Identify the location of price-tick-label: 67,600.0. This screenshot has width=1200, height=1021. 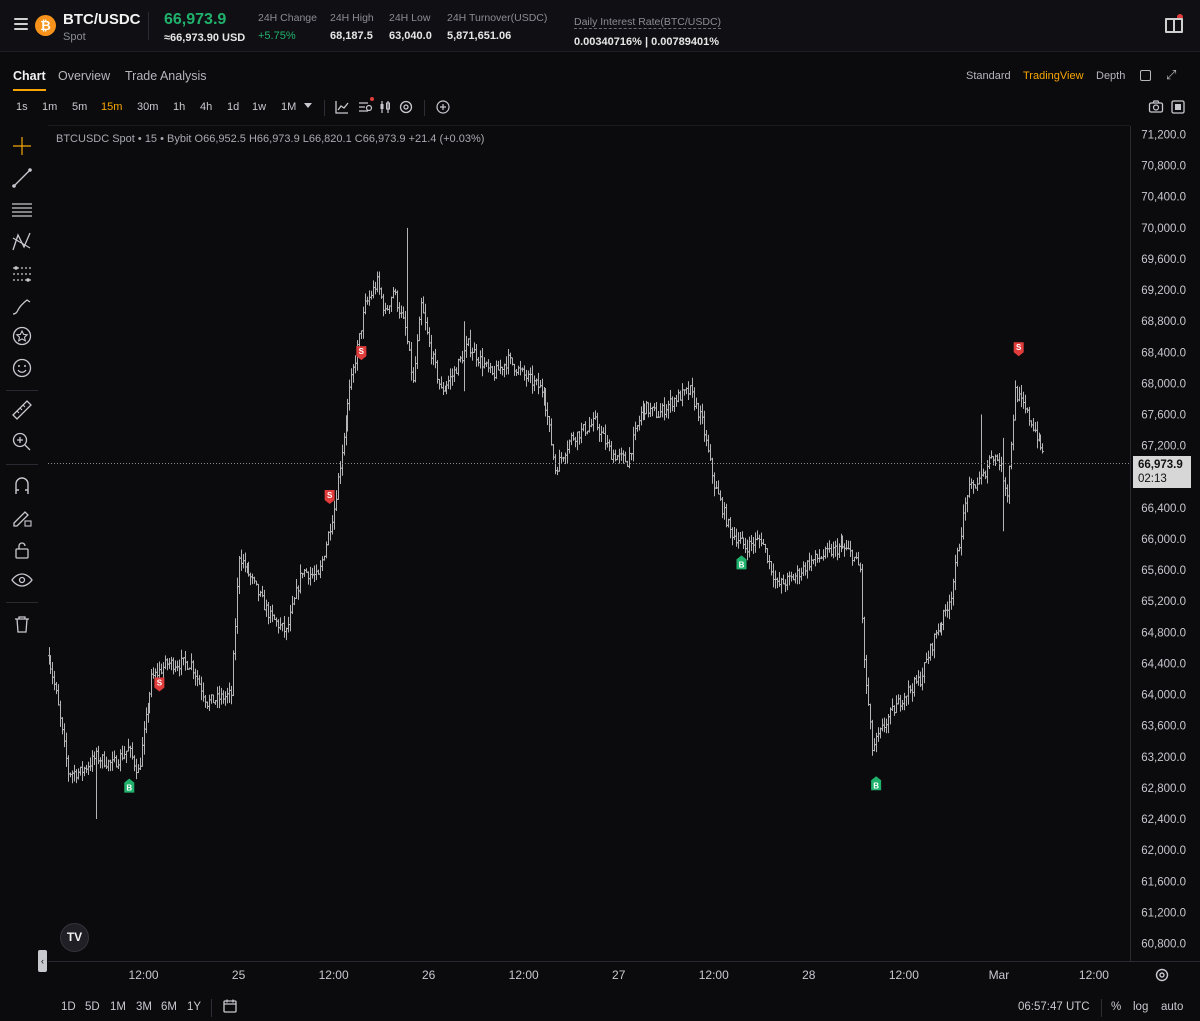
(1163, 416).